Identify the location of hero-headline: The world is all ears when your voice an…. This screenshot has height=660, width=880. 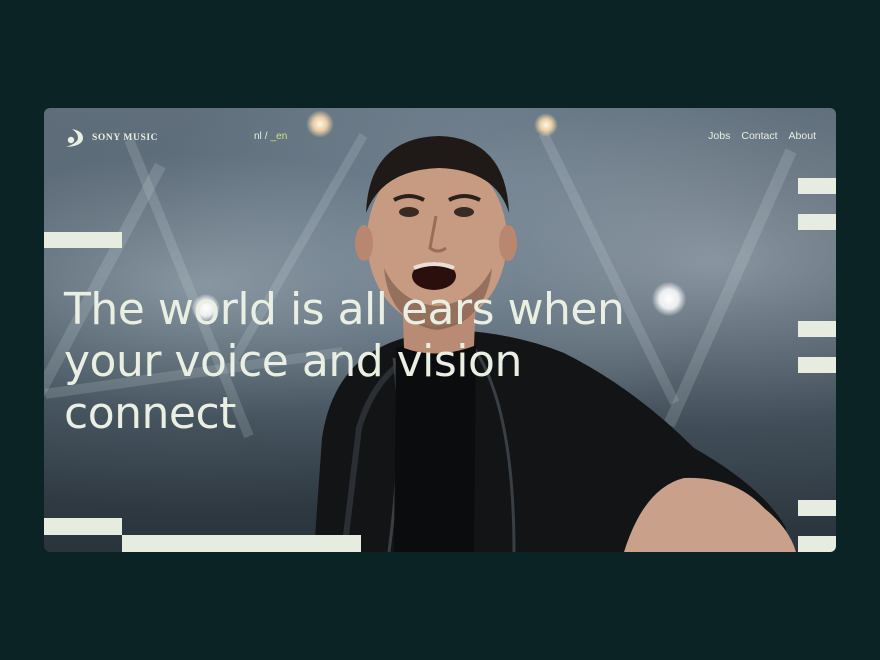
(344, 361).